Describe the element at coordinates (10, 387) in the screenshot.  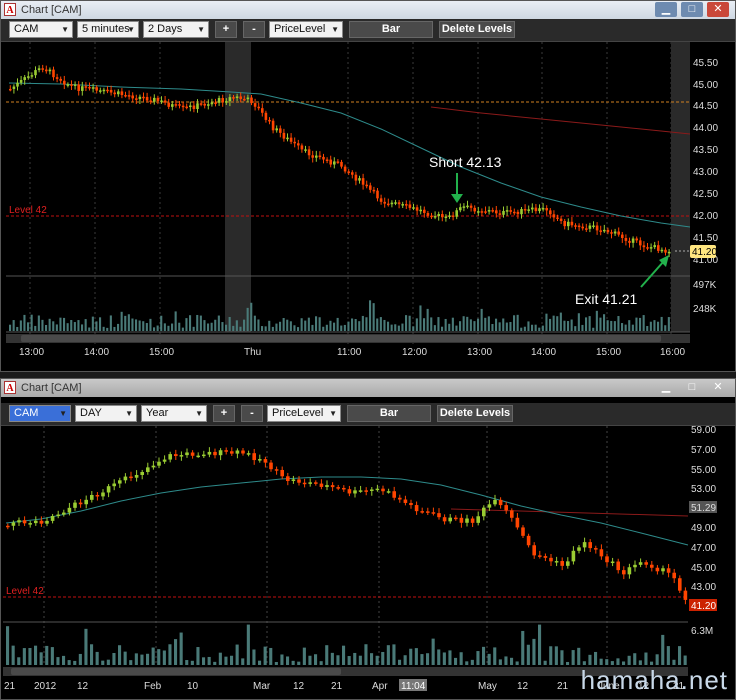
I see `app-icon: A` at that location.